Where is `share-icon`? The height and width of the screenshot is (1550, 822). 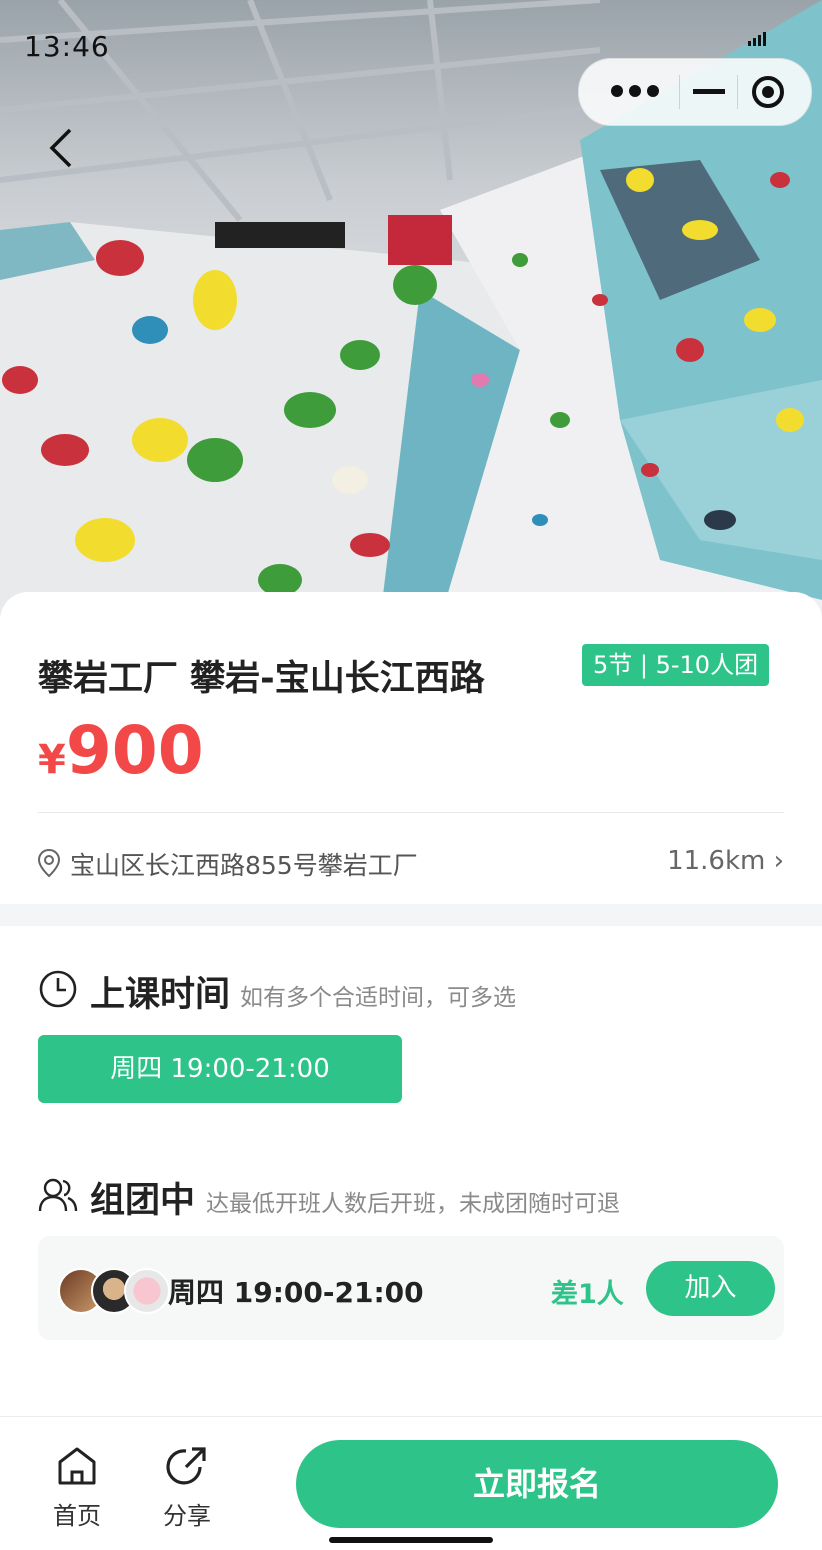 share-icon is located at coordinates (186, 1467).